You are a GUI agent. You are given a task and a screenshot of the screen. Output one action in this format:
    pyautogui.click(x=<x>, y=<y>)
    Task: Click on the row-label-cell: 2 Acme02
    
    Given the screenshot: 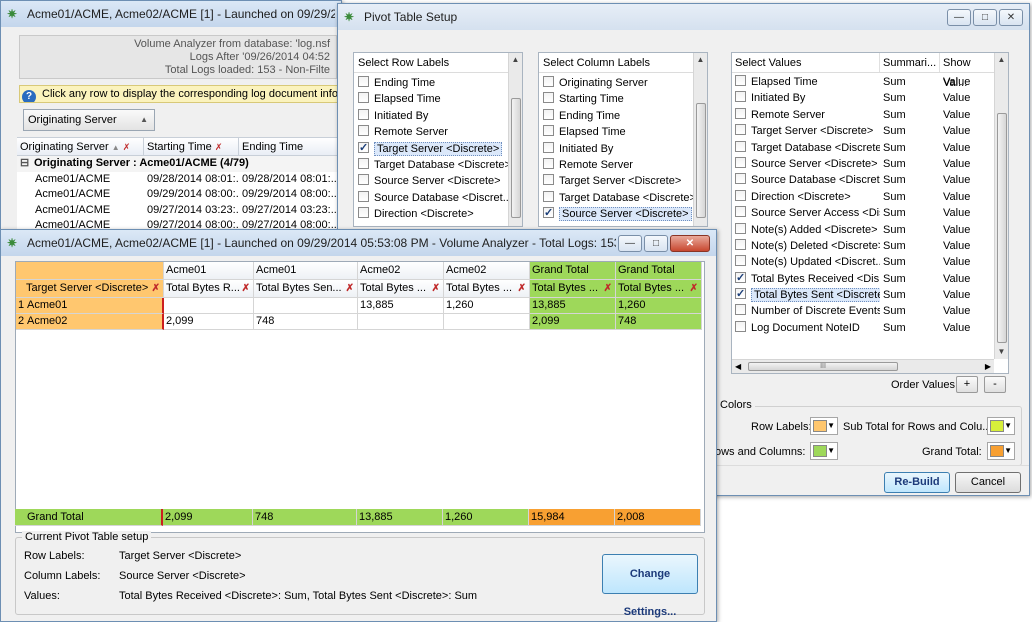 What is the action you would take?
    pyautogui.click(x=90, y=322)
    